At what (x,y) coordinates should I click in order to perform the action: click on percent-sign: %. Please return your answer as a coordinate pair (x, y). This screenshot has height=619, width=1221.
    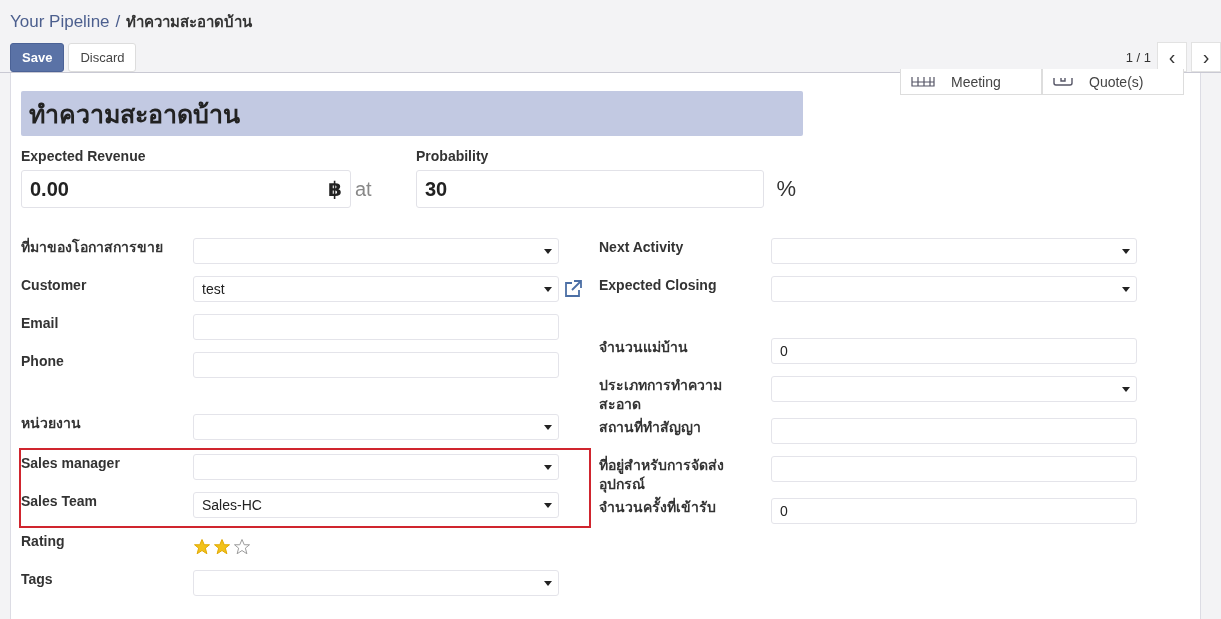
    Looking at the image, I should click on (786, 189).